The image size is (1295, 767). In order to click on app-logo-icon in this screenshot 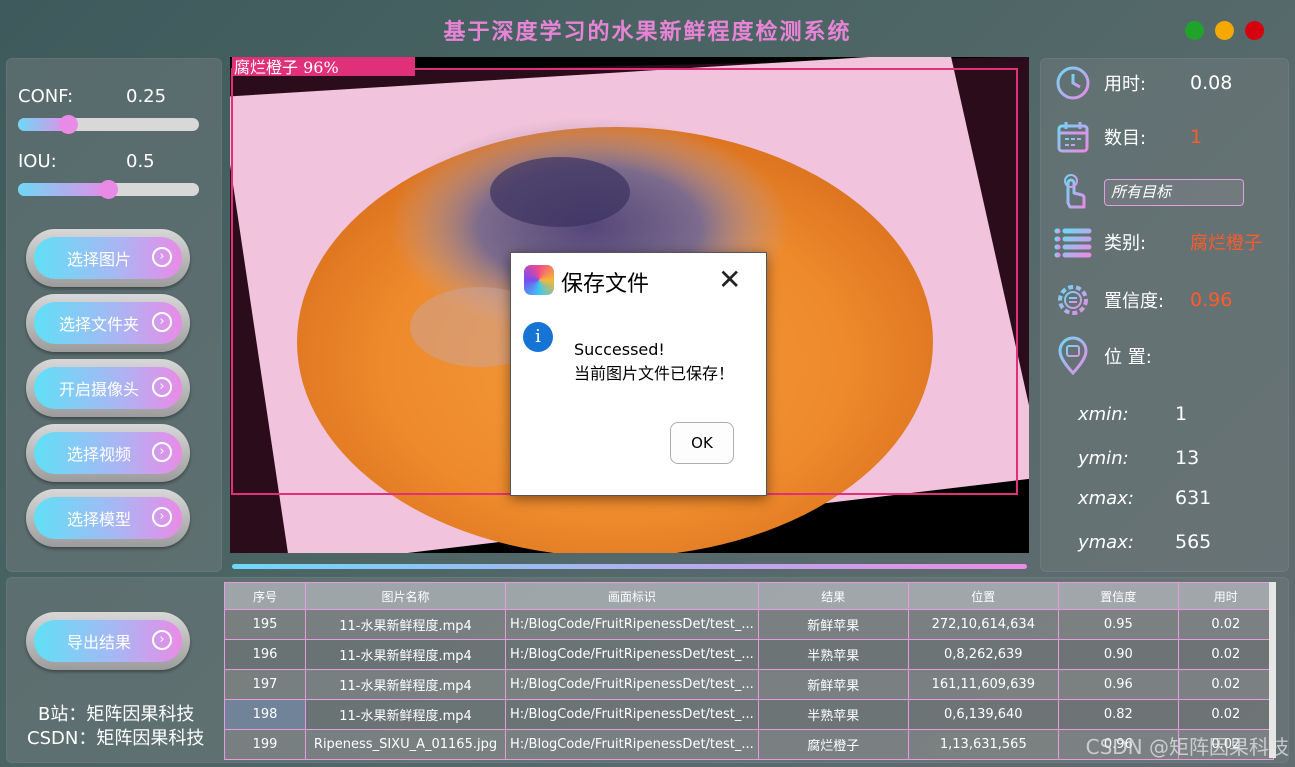, I will do `click(539, 280)`.